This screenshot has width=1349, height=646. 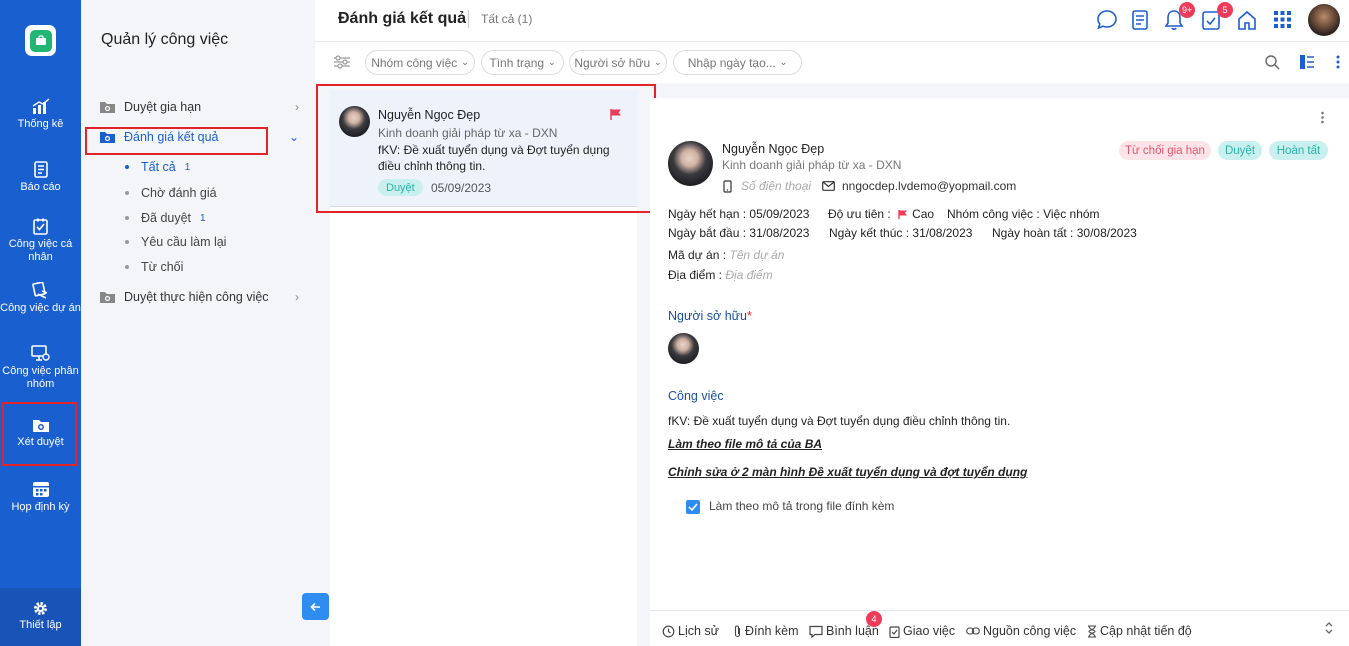 I want to click on arrow-left-icon, so click(x=314, y=606).